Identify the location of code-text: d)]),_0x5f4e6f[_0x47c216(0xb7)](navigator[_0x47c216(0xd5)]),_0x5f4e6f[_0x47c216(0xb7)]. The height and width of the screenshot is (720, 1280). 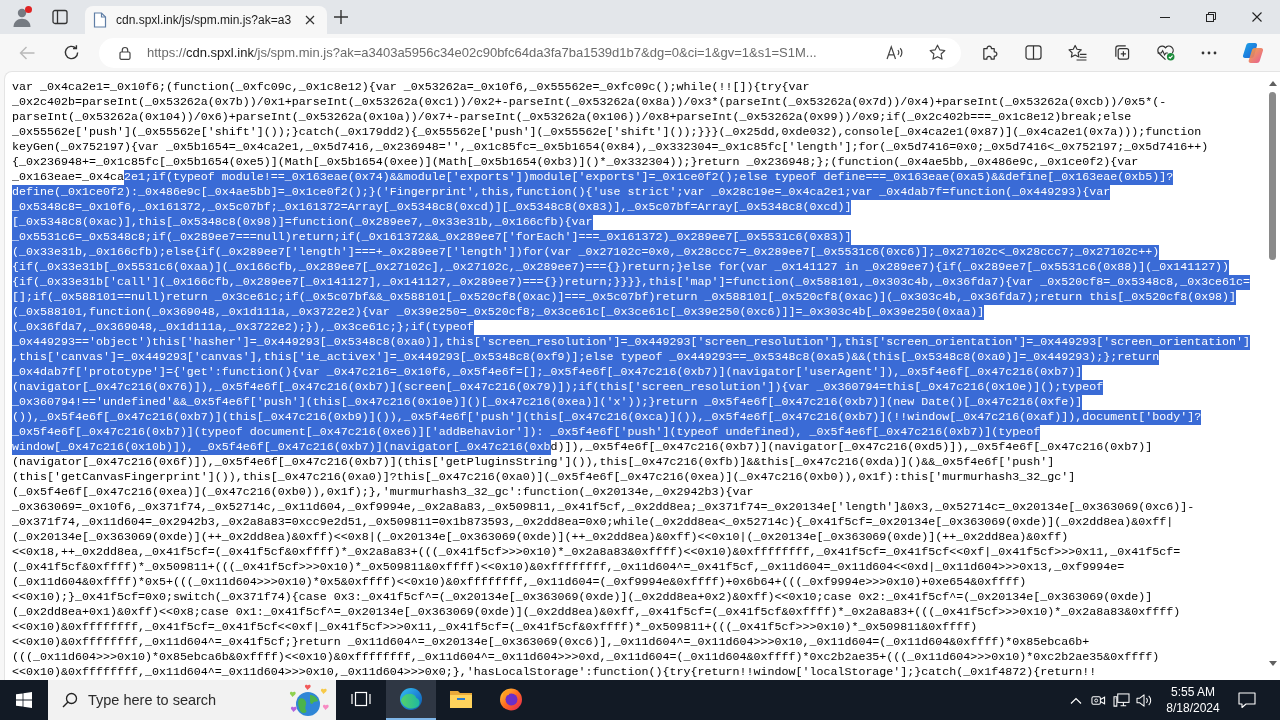
(851, 447).